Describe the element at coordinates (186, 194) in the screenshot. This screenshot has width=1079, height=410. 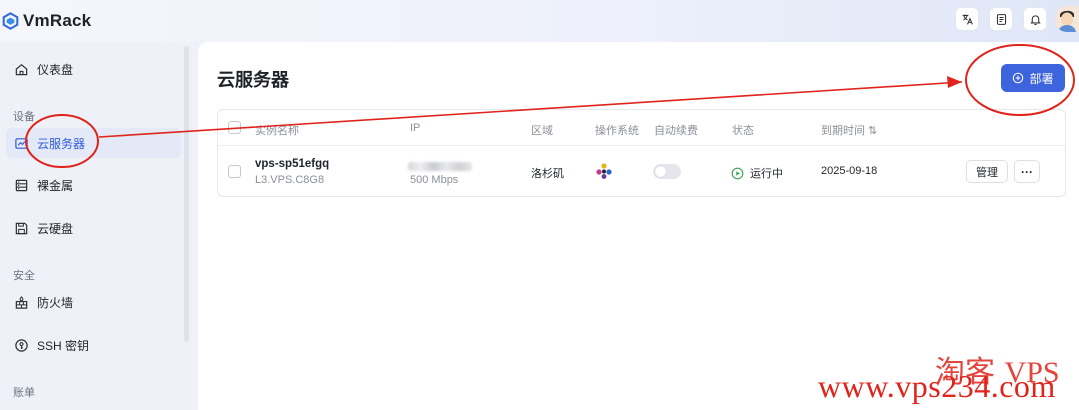
I see `sidebar-scrollbar` at that location.